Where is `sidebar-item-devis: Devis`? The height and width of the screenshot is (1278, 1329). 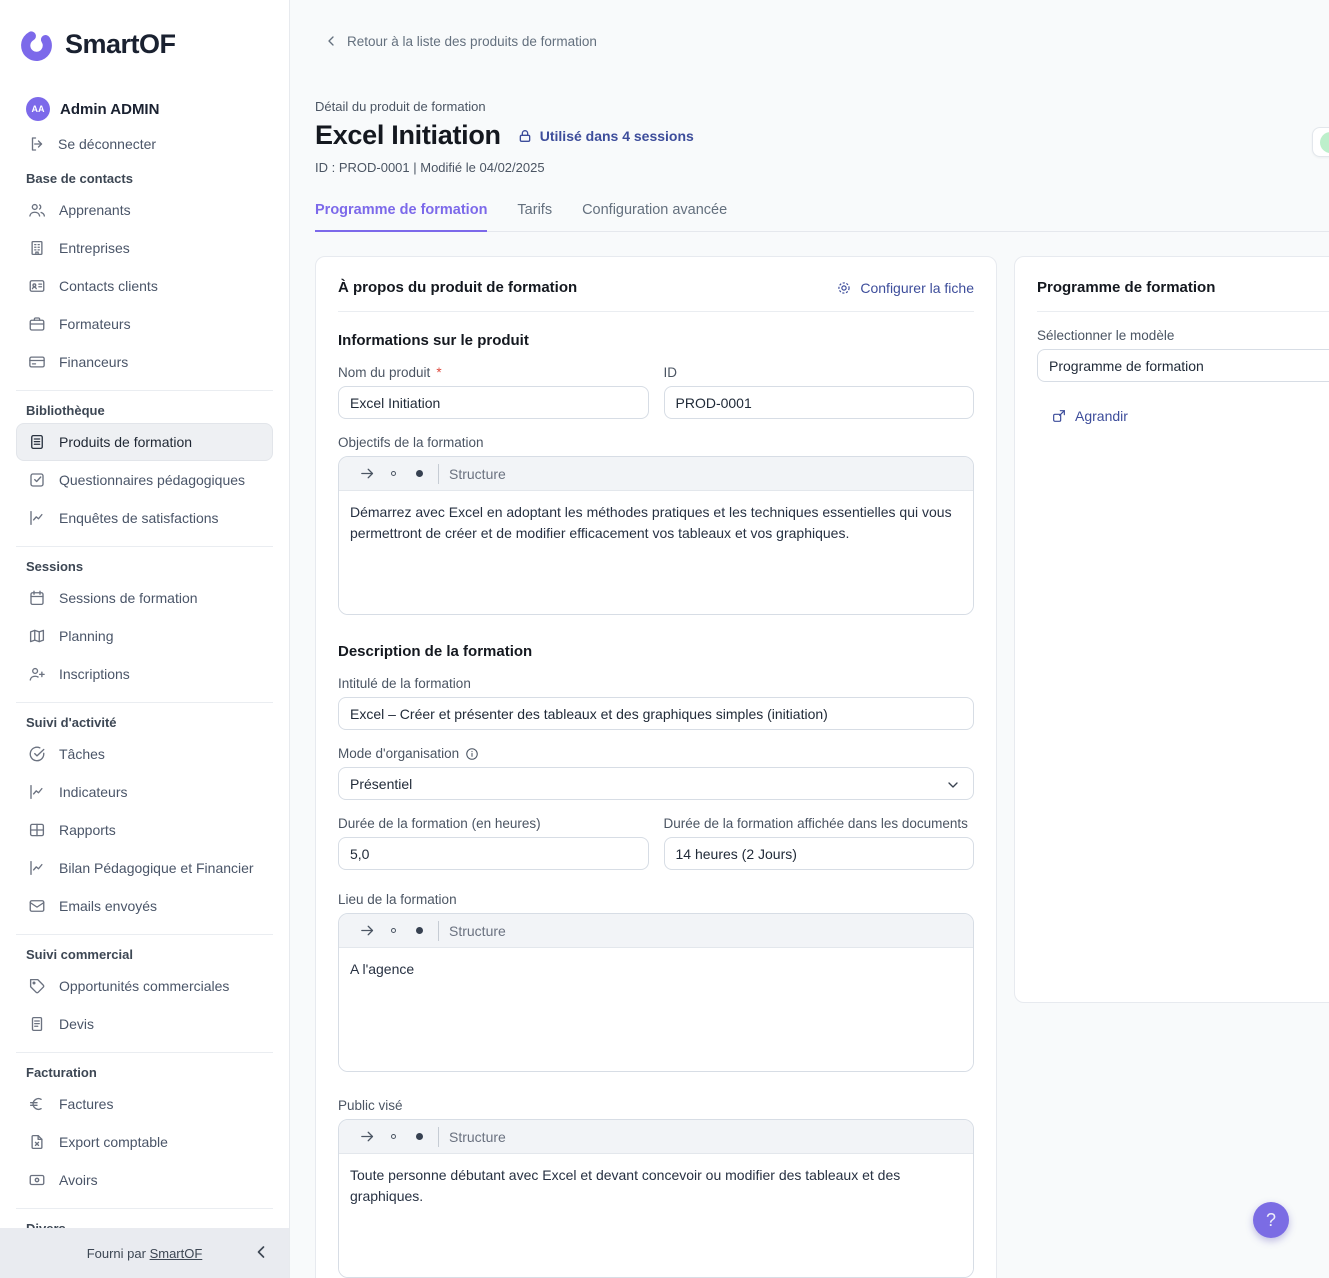 sidebar-item-devis: Devis is located at coordinates (144, 1024).